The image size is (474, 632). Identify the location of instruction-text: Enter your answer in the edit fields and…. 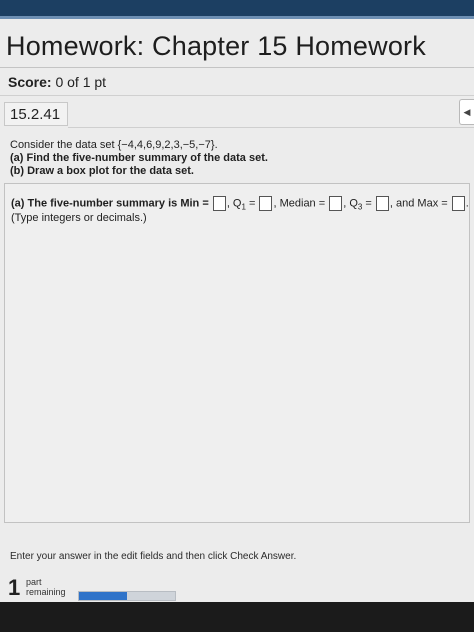
(153, 556).